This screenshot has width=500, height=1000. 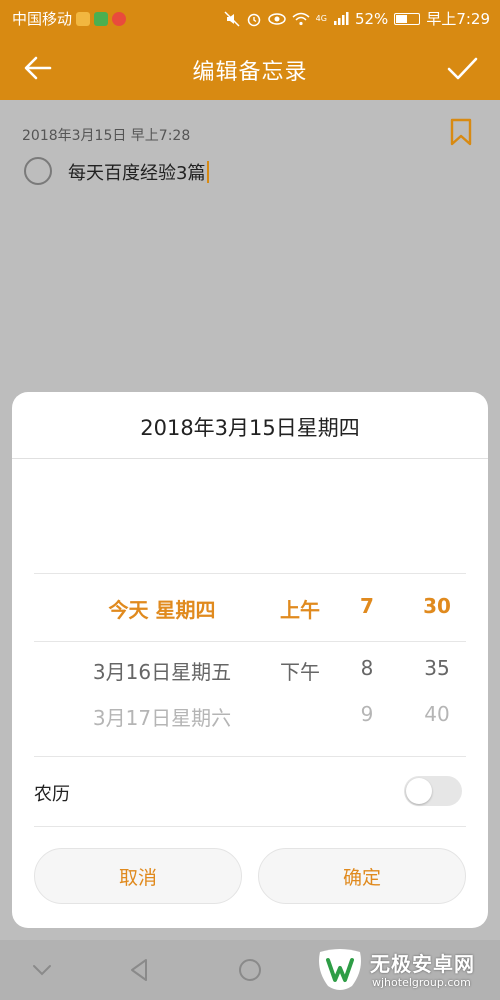 I want to click on clock: 早上7:29, so click(x=458, y=19).